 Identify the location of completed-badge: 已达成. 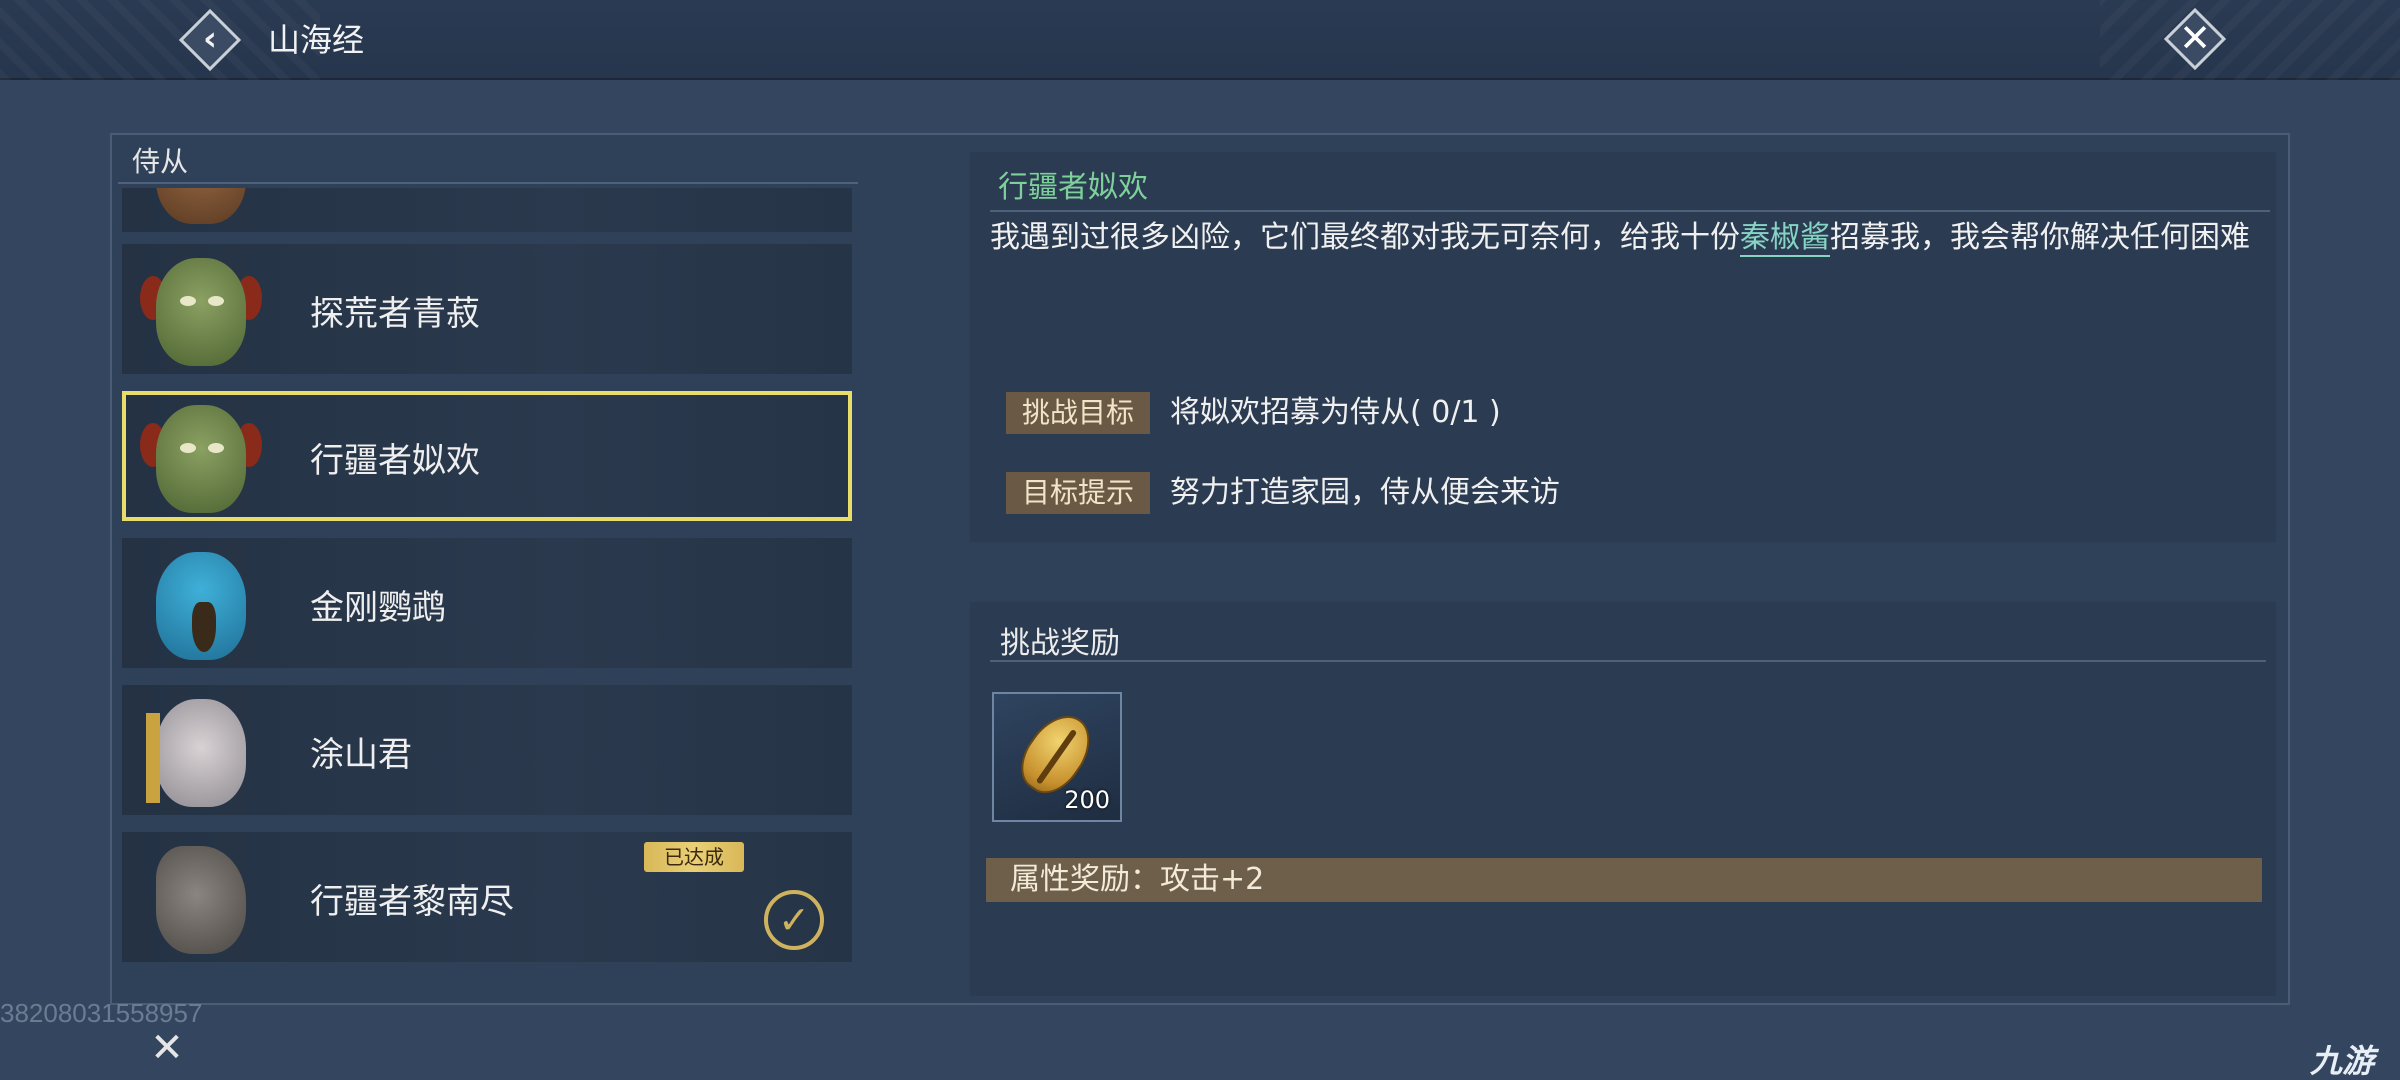
(694, 857).